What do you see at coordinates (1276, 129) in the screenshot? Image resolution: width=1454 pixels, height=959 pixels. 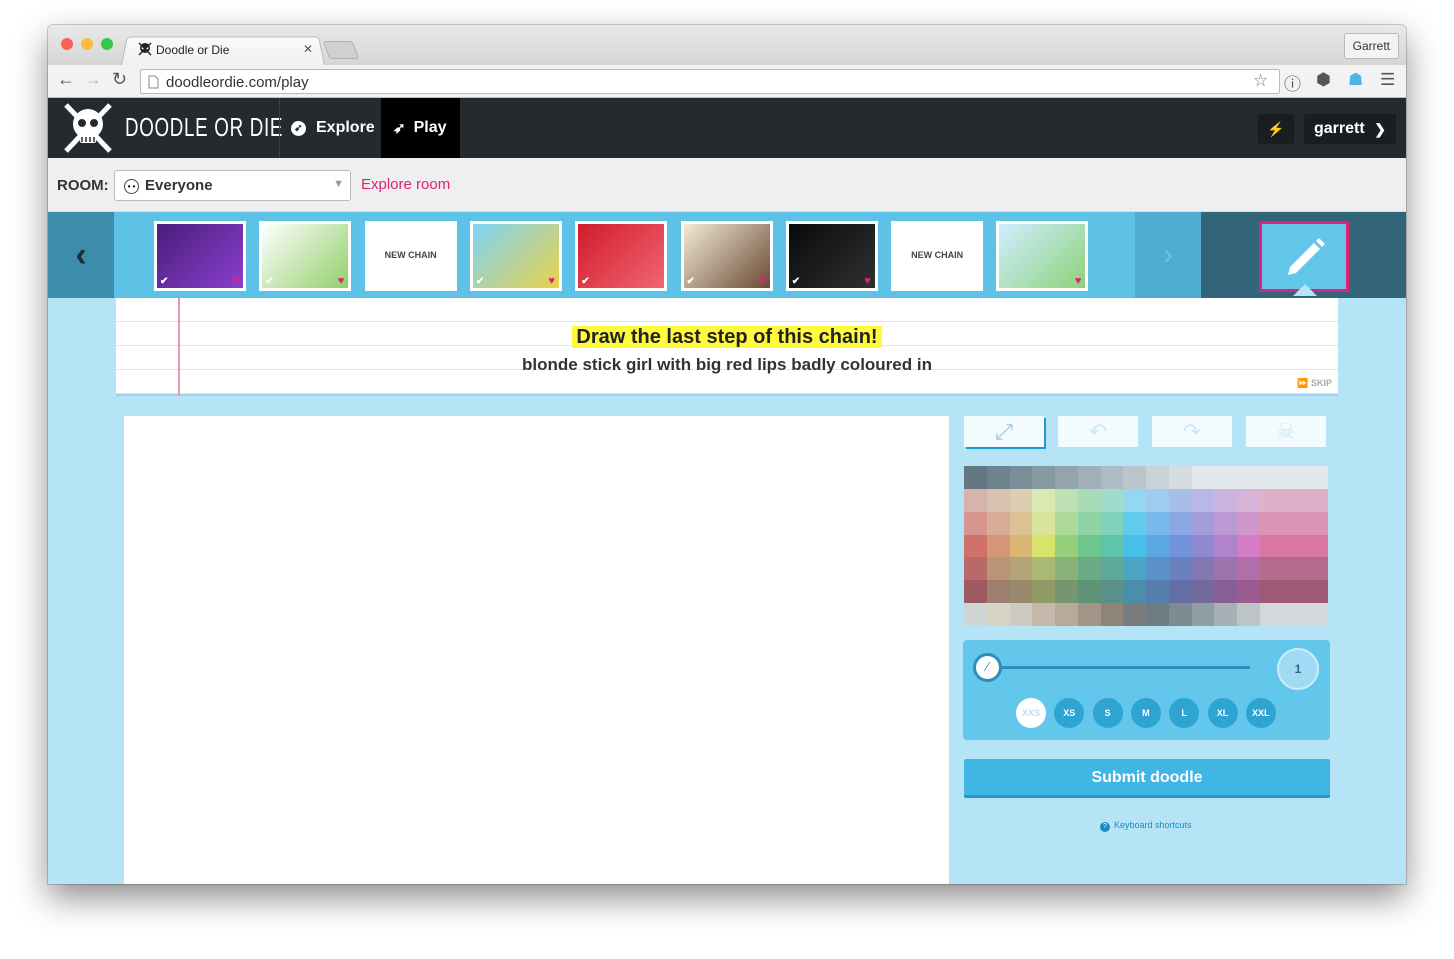 I see `lightning-icon: ⚡` at bounding box center [1276, 129].